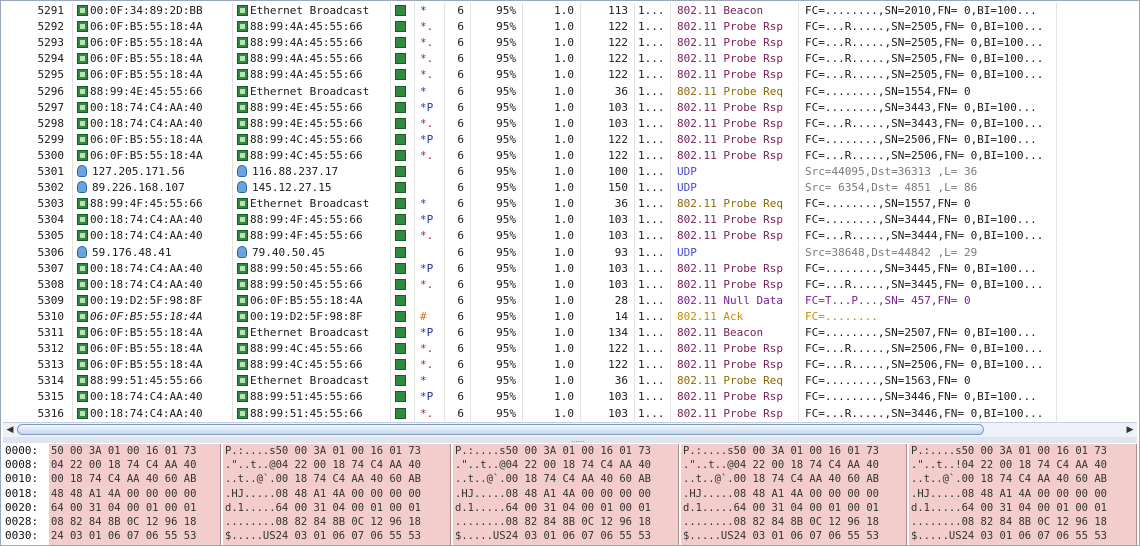 The image size is (1140, 546). What do you see at coordinates (10, 430) in the screenshot?
I see `scroll-left-arrow-icon: ◀` at bounding box center [10, 430].